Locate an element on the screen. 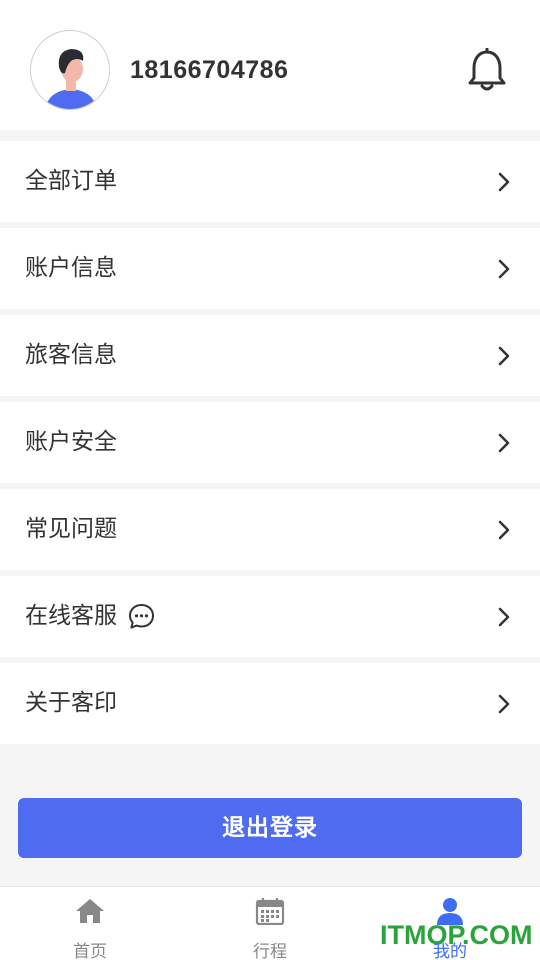 The image size is (540, 960). menu-item-about: 关于客印 is located at coordinates (270, 703).